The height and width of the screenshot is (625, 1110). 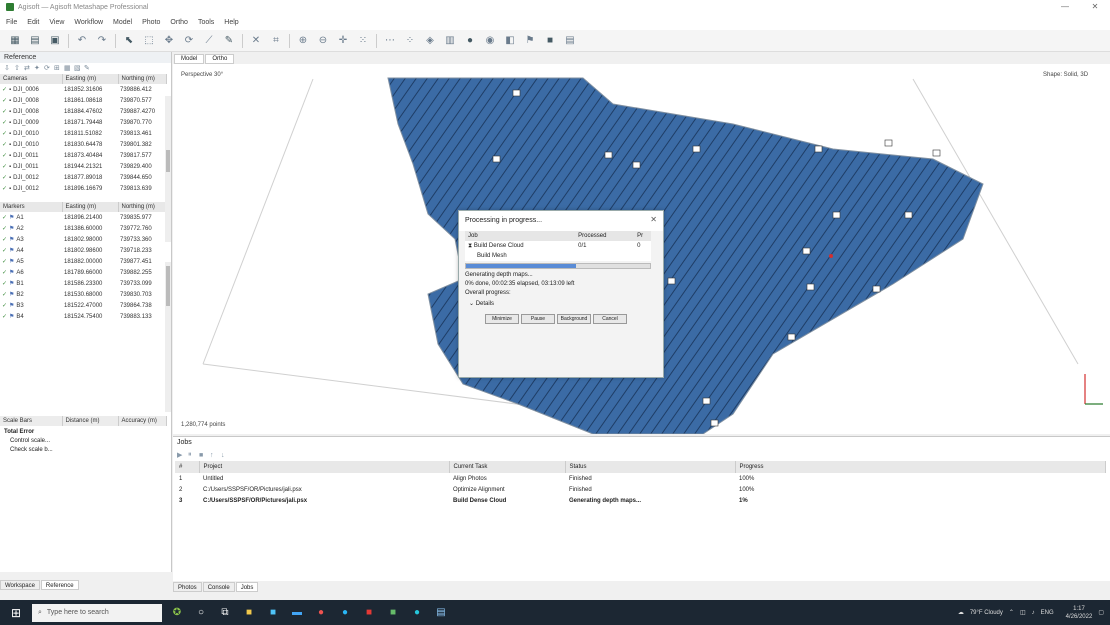 I want to click on acrobat-icon: ■, so click(x=369, y=613).